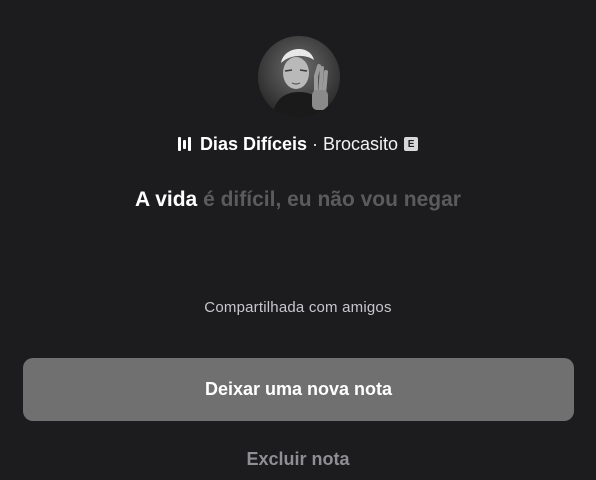 This screenshot has height=480, width=596. What do you see at coordinates (411, 144) in the screenshot?
I see `explicit-badge: E` at bounding box center [411, 144].